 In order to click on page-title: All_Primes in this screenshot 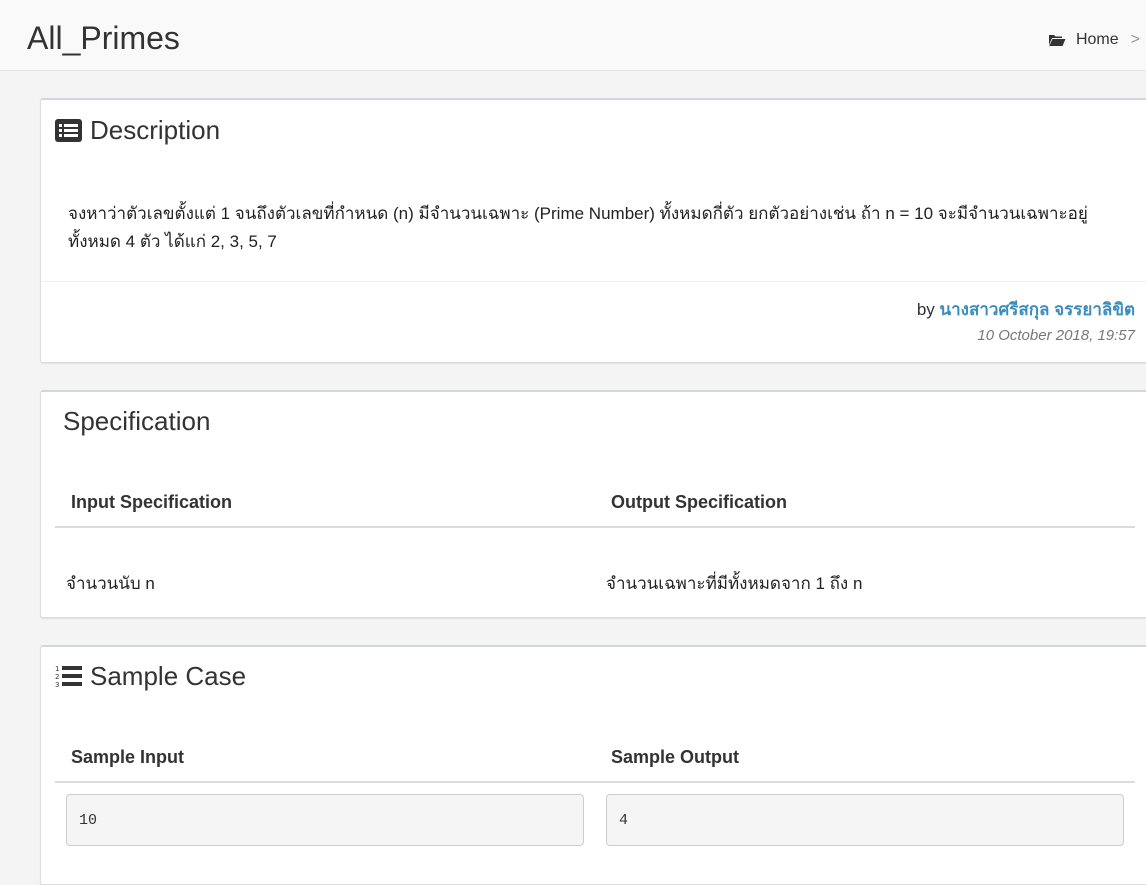, I will do `click(103, 38)`.